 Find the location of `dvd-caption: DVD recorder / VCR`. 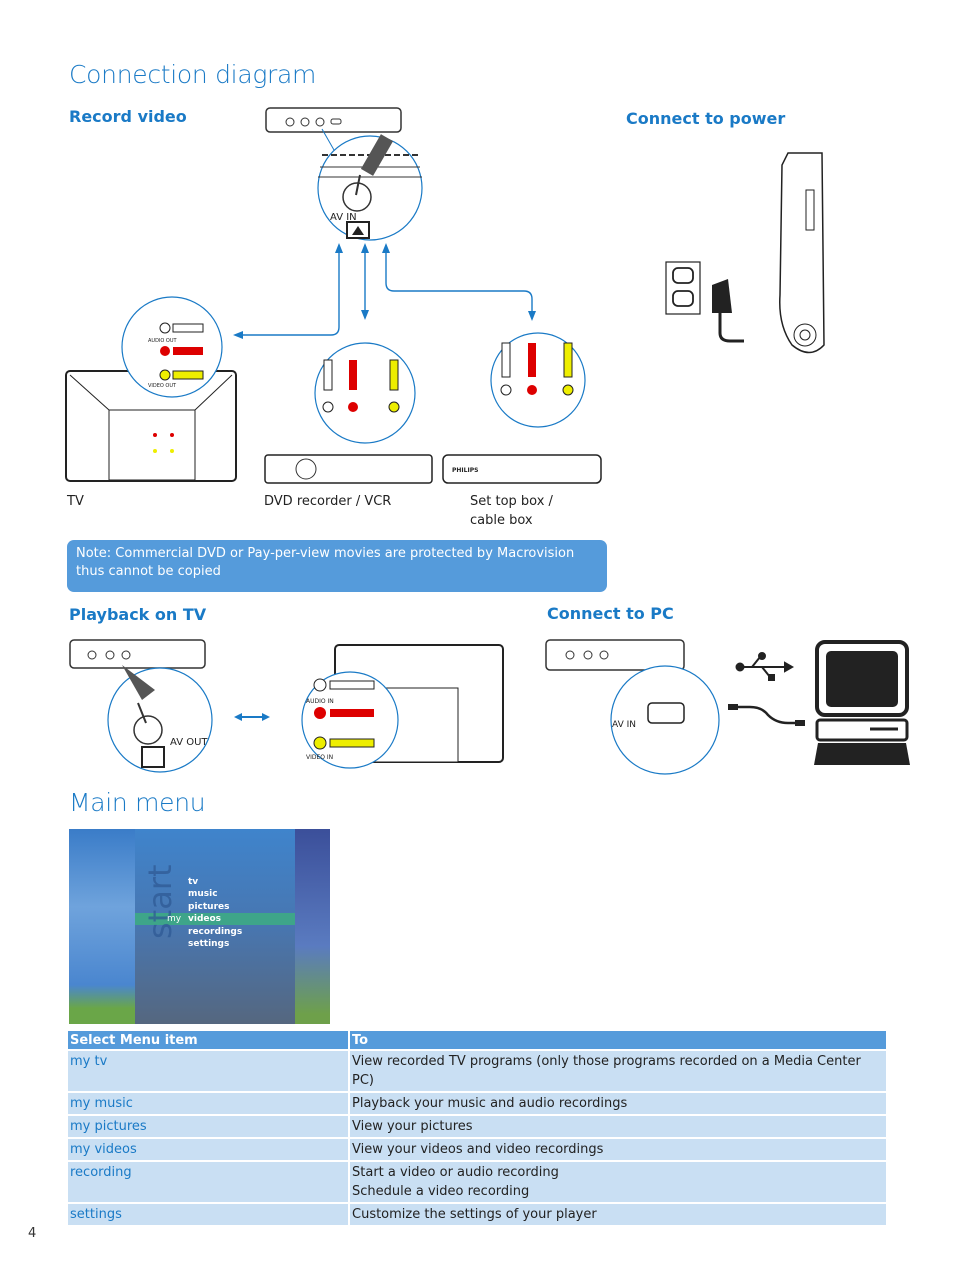

dvd-caption: DVD recorder / VCR is located at coordinates (328, 501).